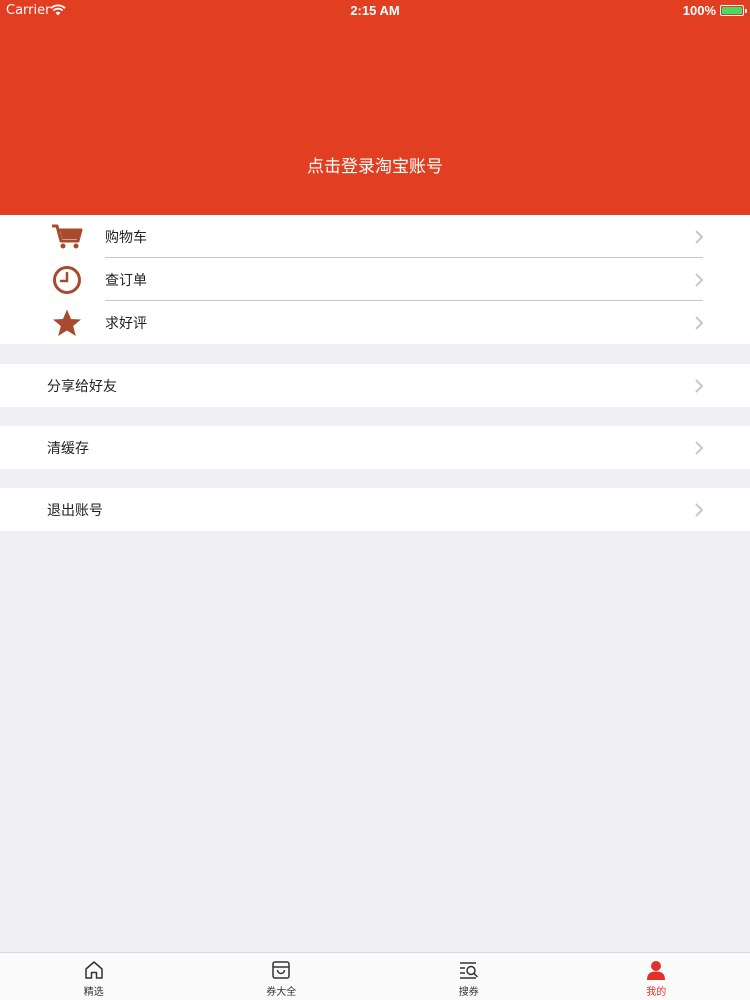 This screenshot has height=1000, width=750. I want to click on menu-item-logout: 退出账号, so click(375, 509).